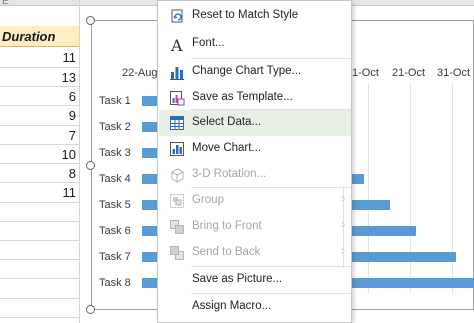  I want to click on duration-header-cell: Duration, so click(39, 36).